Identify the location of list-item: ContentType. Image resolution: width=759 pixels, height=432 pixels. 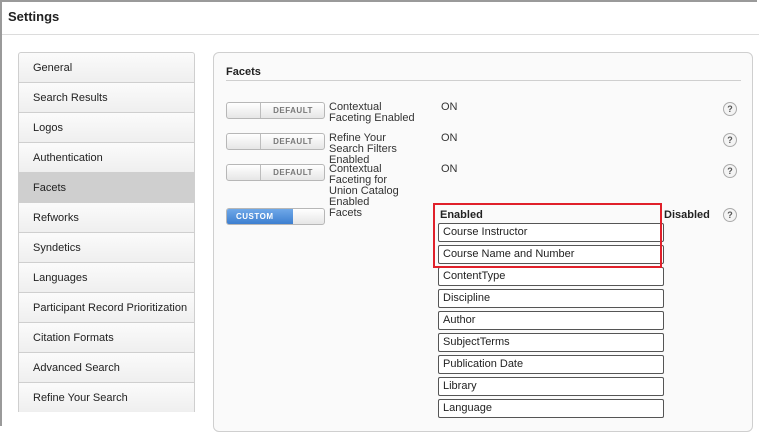
(551, 276).